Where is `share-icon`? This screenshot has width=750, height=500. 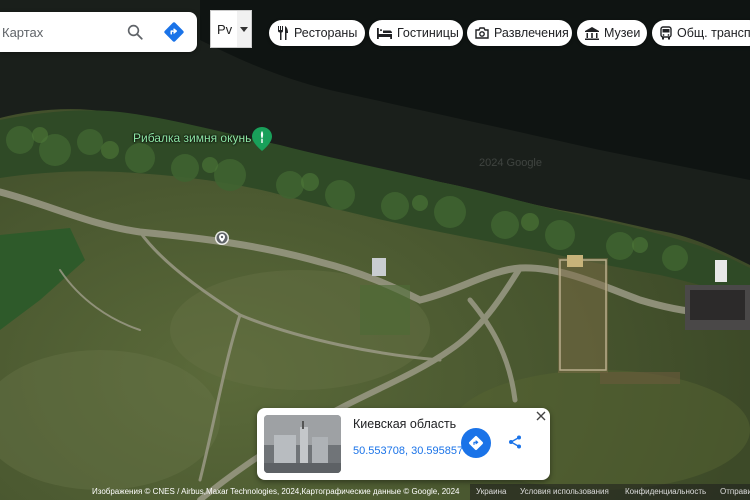
share-icon is located at coordinates (515, 442).